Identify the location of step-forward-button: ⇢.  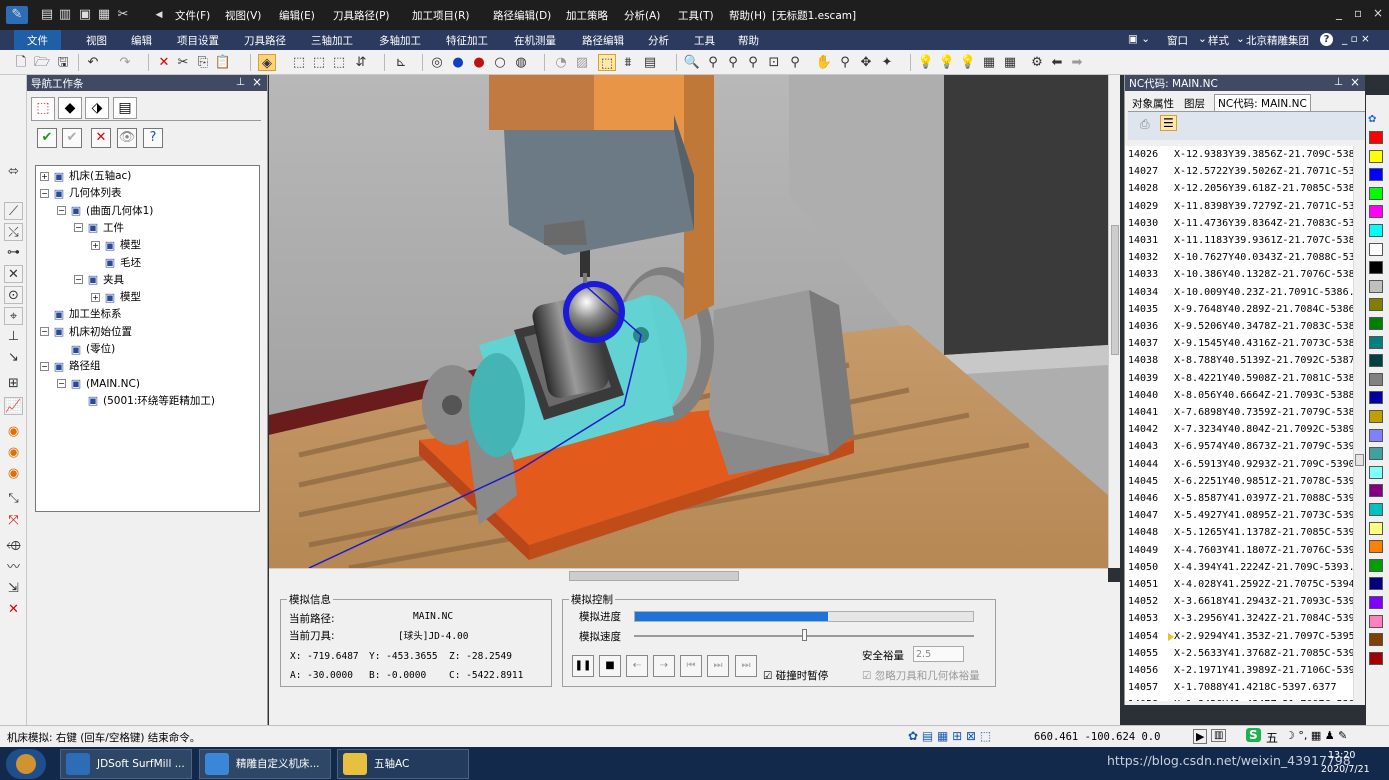
(664, 666).